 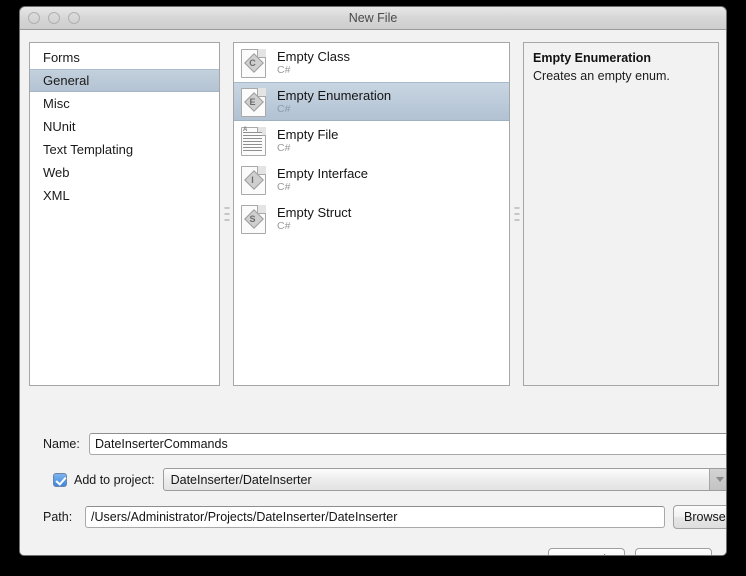 What do you see at coordinates (334, 95) in the screenshot?
I see `template-title: Empty Enumeration` at bounding box center [334, 95].